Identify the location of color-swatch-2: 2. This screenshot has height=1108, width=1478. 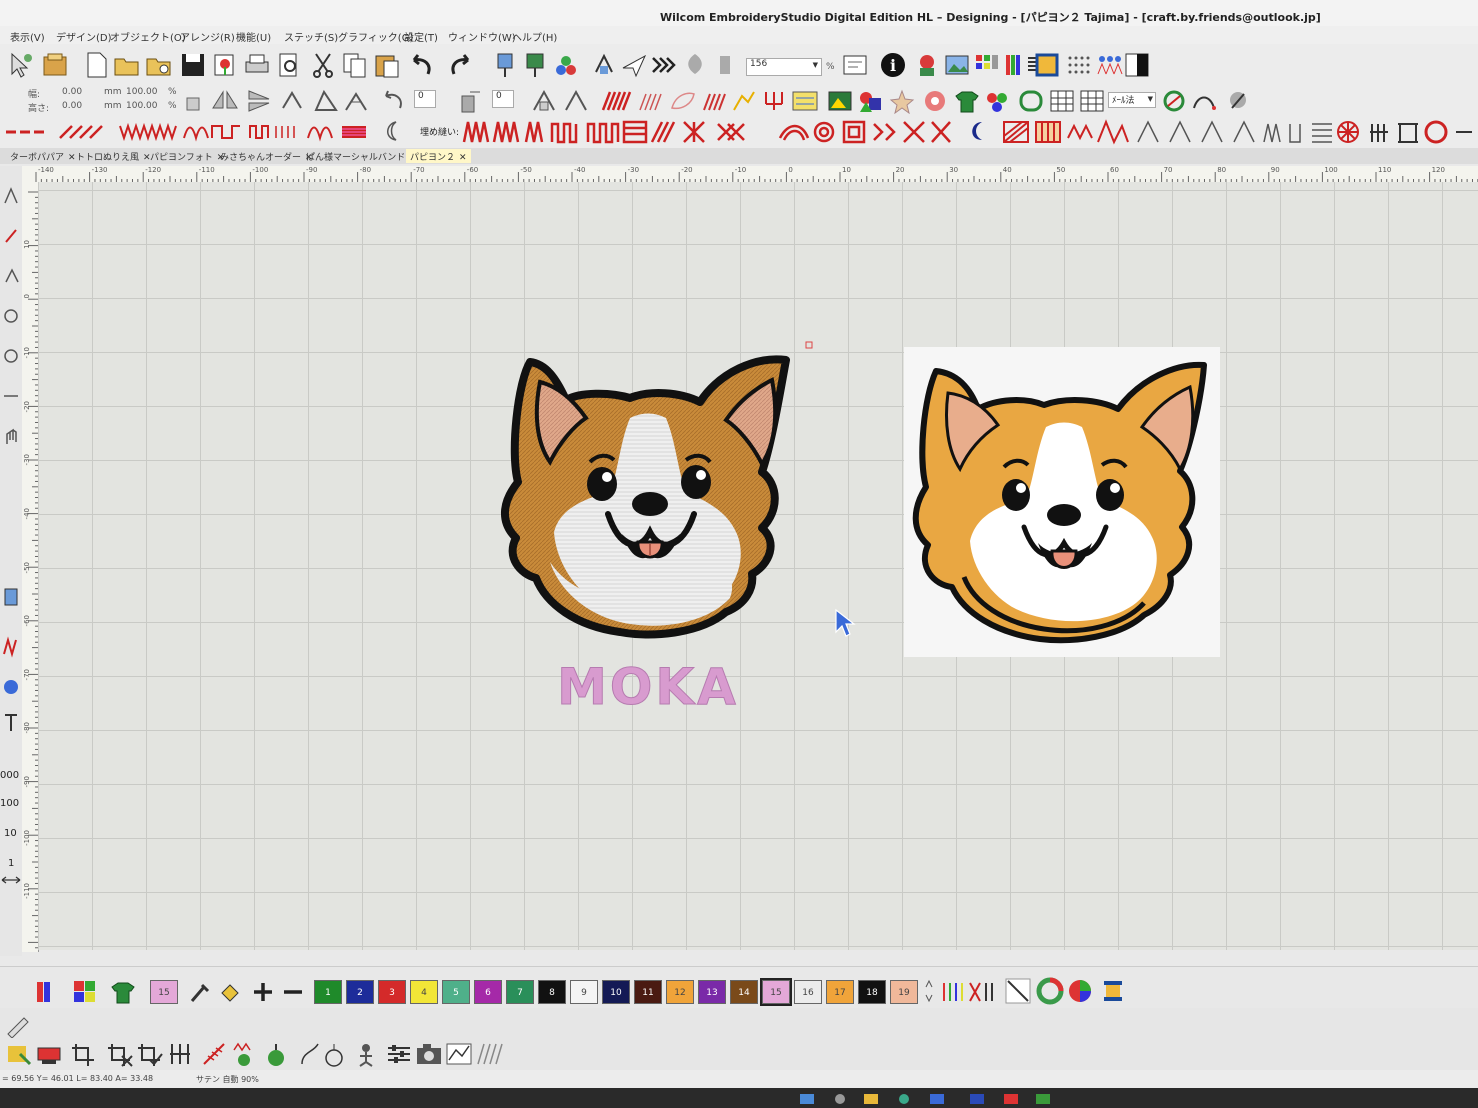
(360, 992).